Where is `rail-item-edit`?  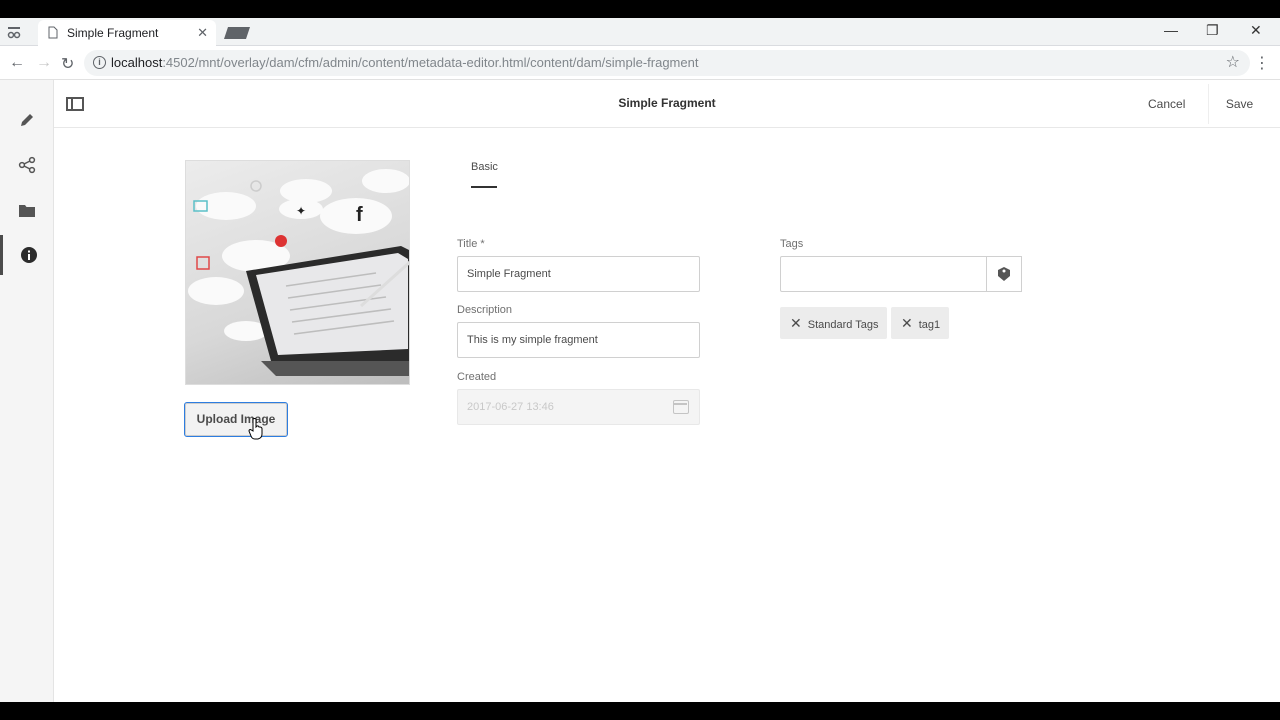
rail-item-edit is located at coordinates (27, 120).